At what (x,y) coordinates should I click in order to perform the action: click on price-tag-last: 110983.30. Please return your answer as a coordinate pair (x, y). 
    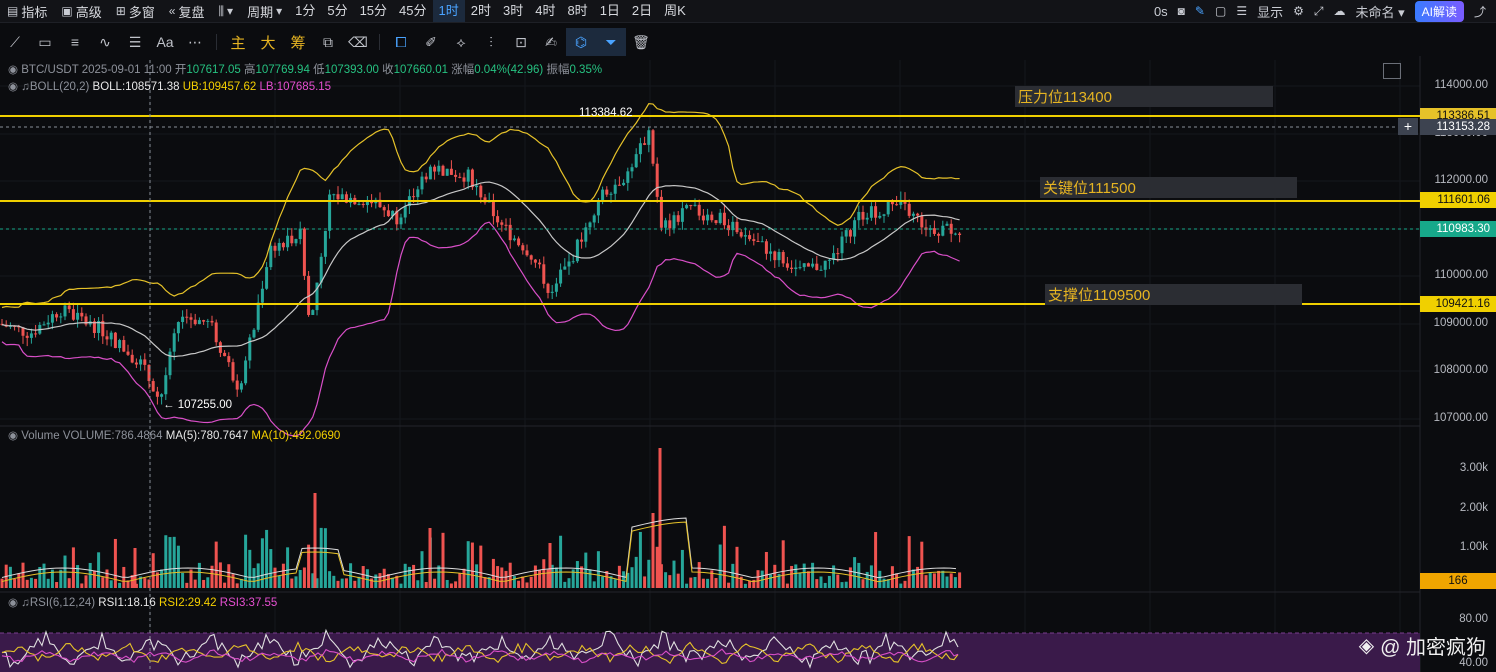
    Looking at the image, I should click on (1458, 229).